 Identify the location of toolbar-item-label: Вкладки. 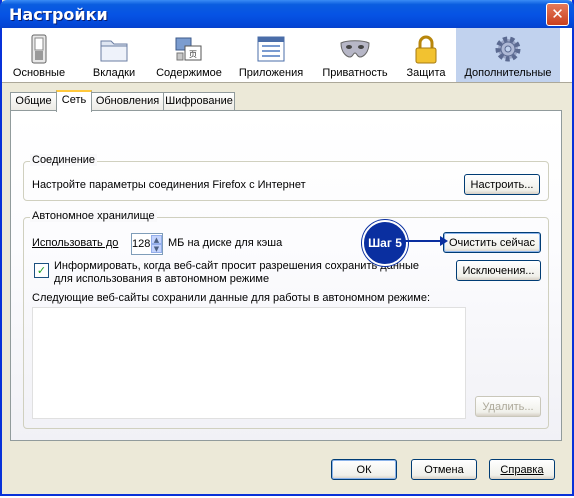
(114, 73).